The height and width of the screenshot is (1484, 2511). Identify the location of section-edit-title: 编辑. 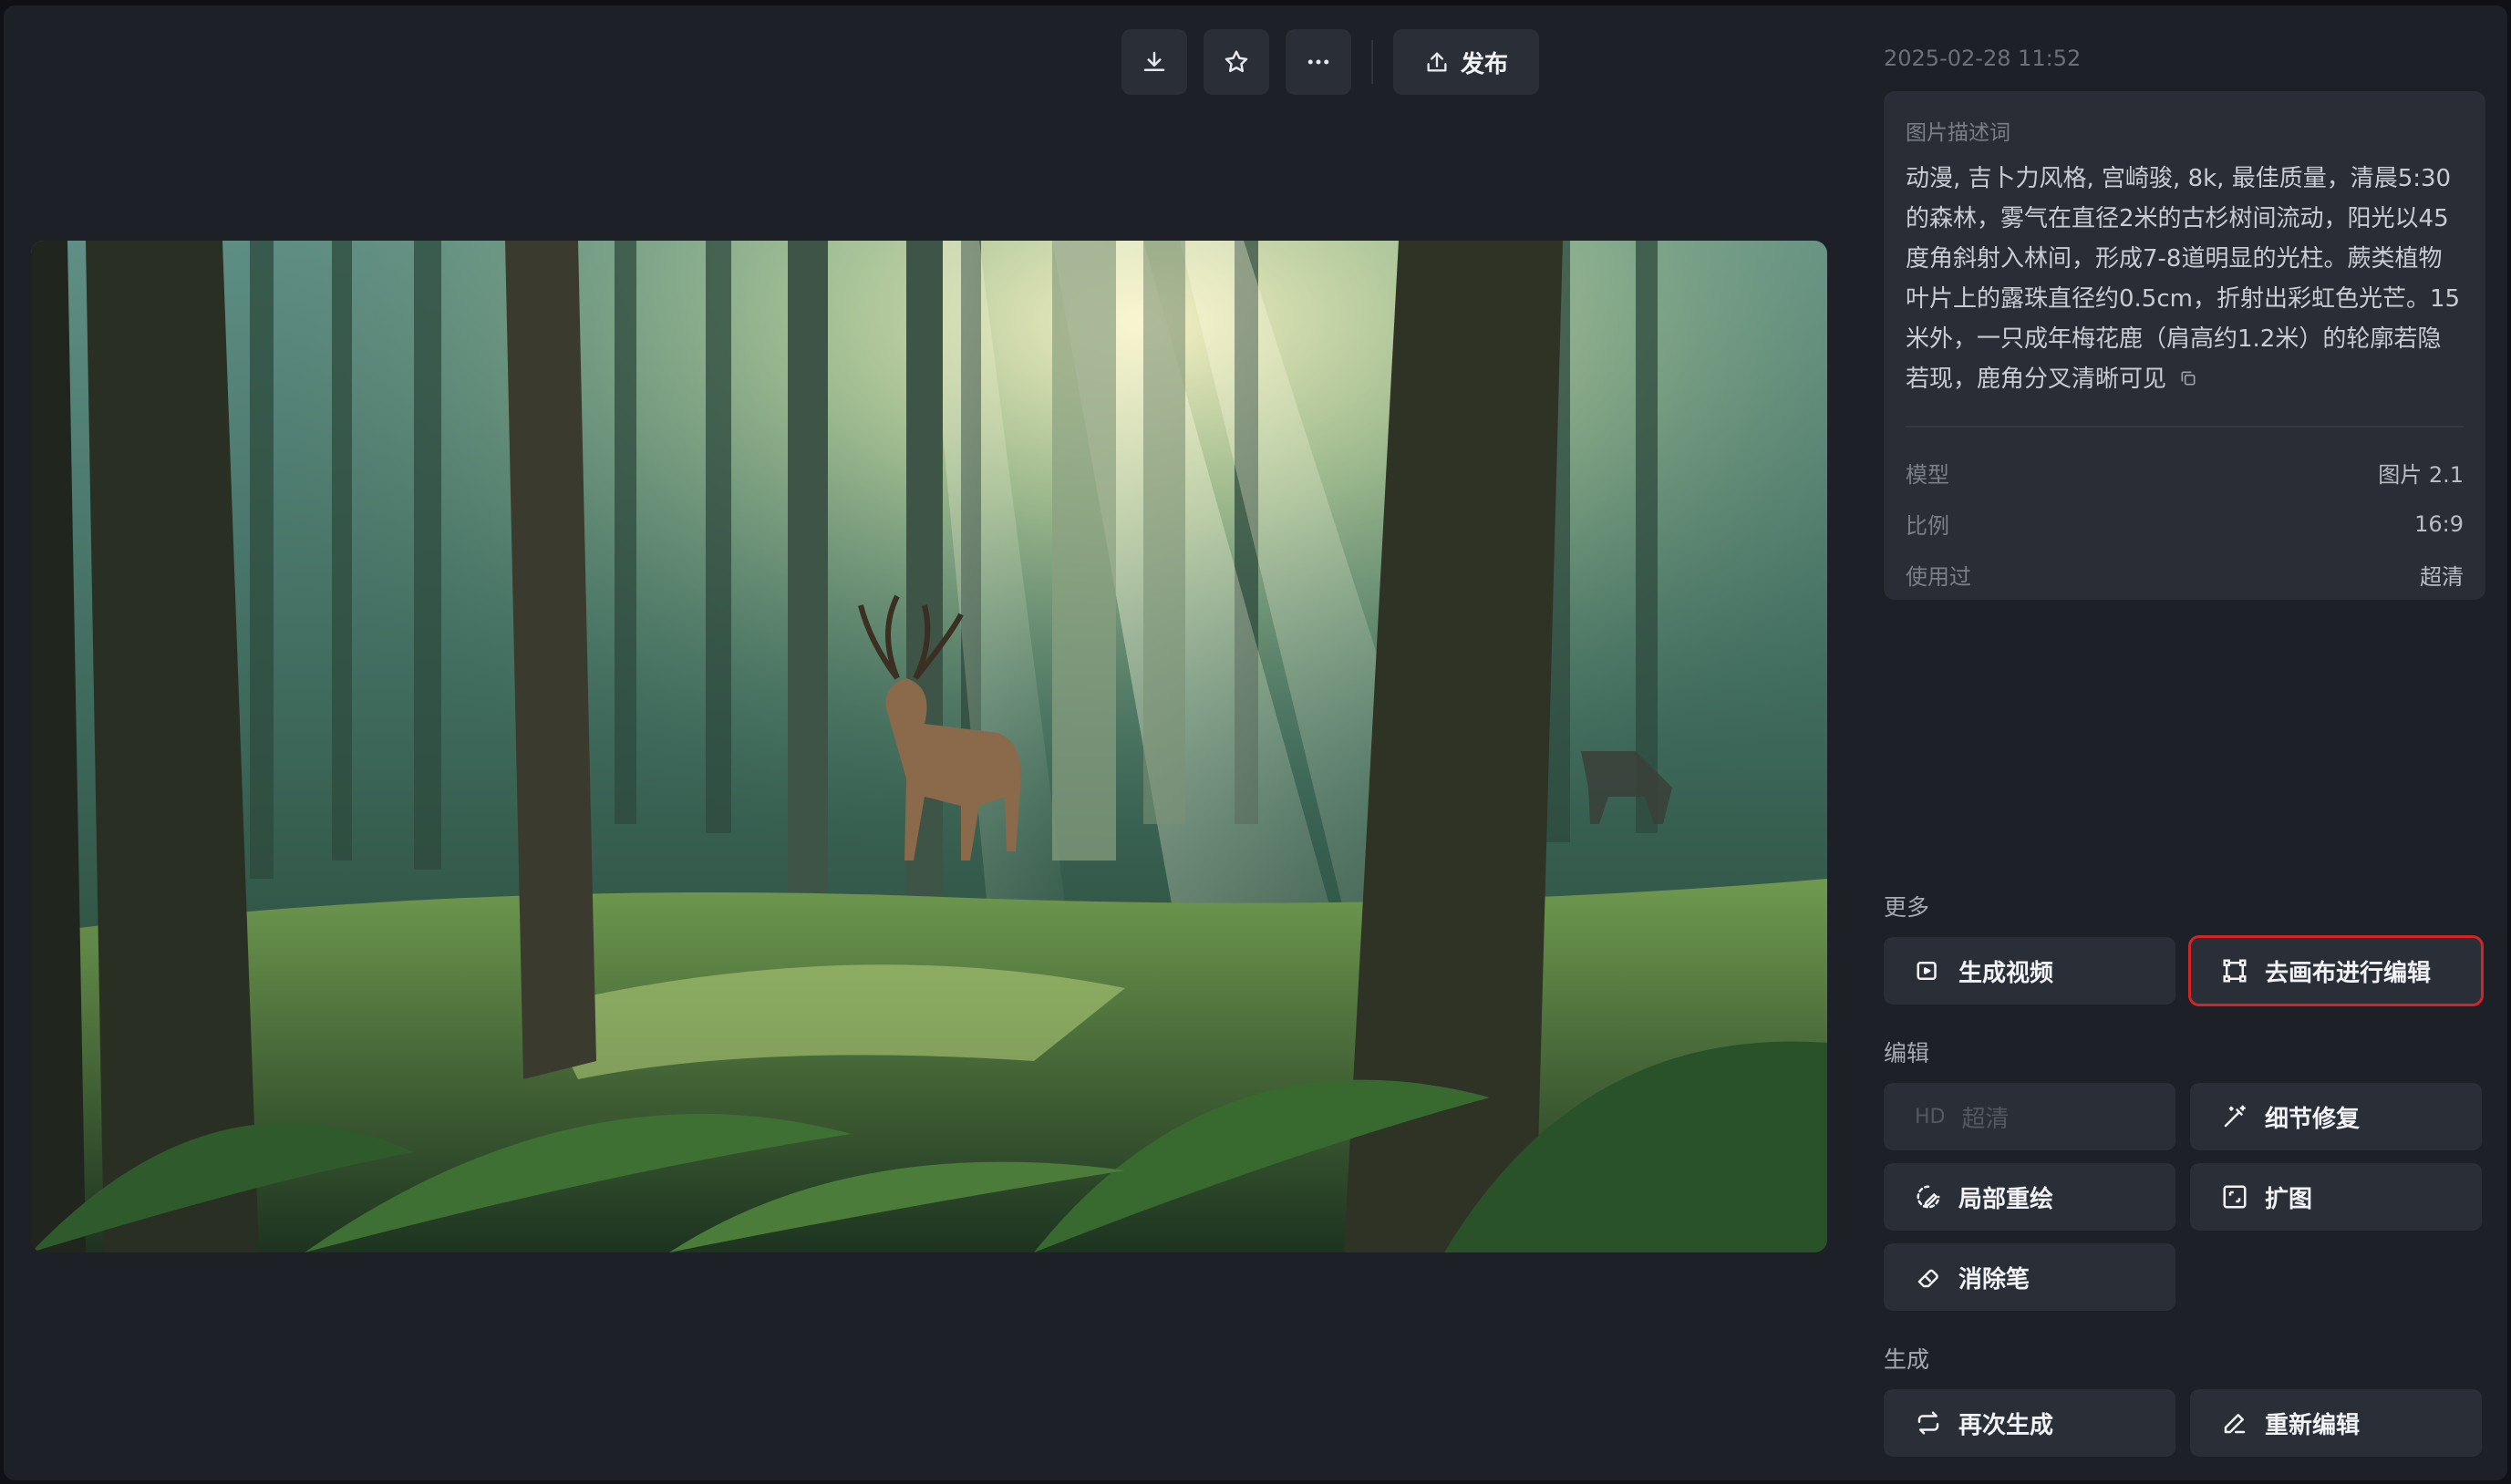
(1907, 1053).